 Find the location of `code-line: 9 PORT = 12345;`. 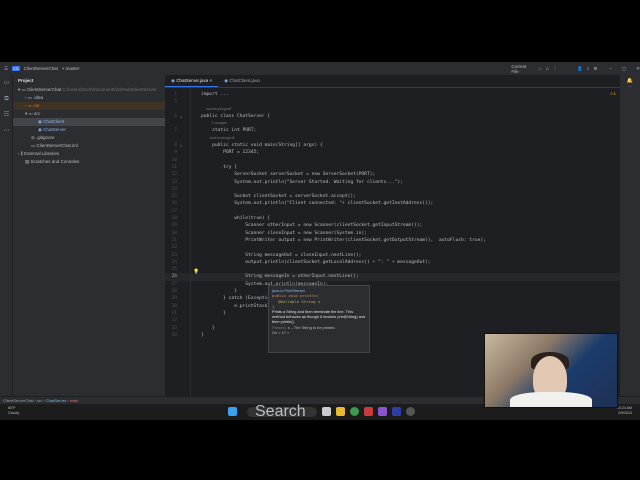

code-line: 9 PORT = 12345; is located at coordinates (392, 152).